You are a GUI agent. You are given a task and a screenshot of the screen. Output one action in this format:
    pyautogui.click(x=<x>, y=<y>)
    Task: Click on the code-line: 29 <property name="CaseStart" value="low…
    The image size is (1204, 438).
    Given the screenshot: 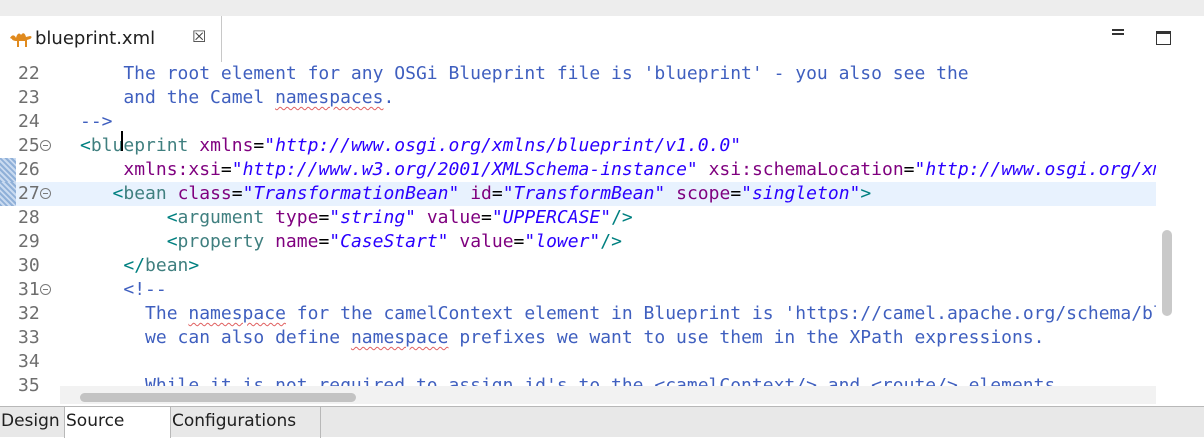 What is the action you would take?
    pyautogui.click(x=578, y=242)
    